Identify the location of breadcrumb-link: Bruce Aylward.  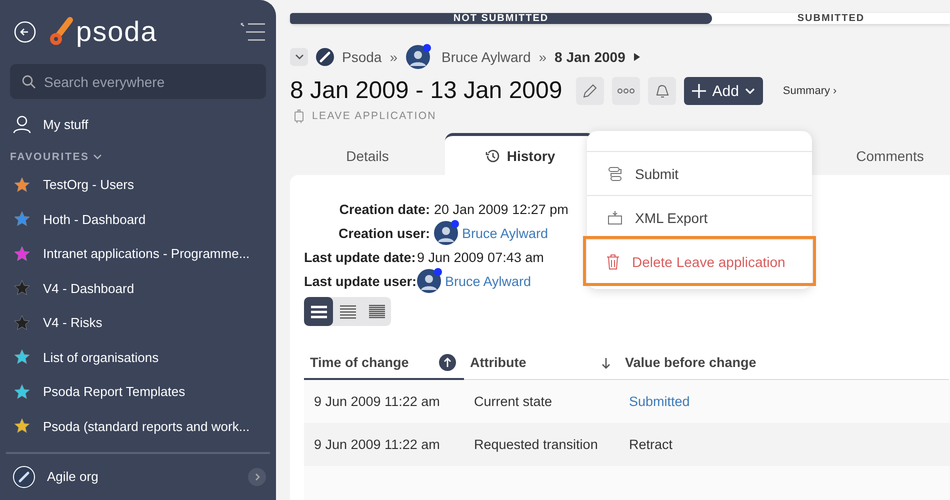
(486, 57).